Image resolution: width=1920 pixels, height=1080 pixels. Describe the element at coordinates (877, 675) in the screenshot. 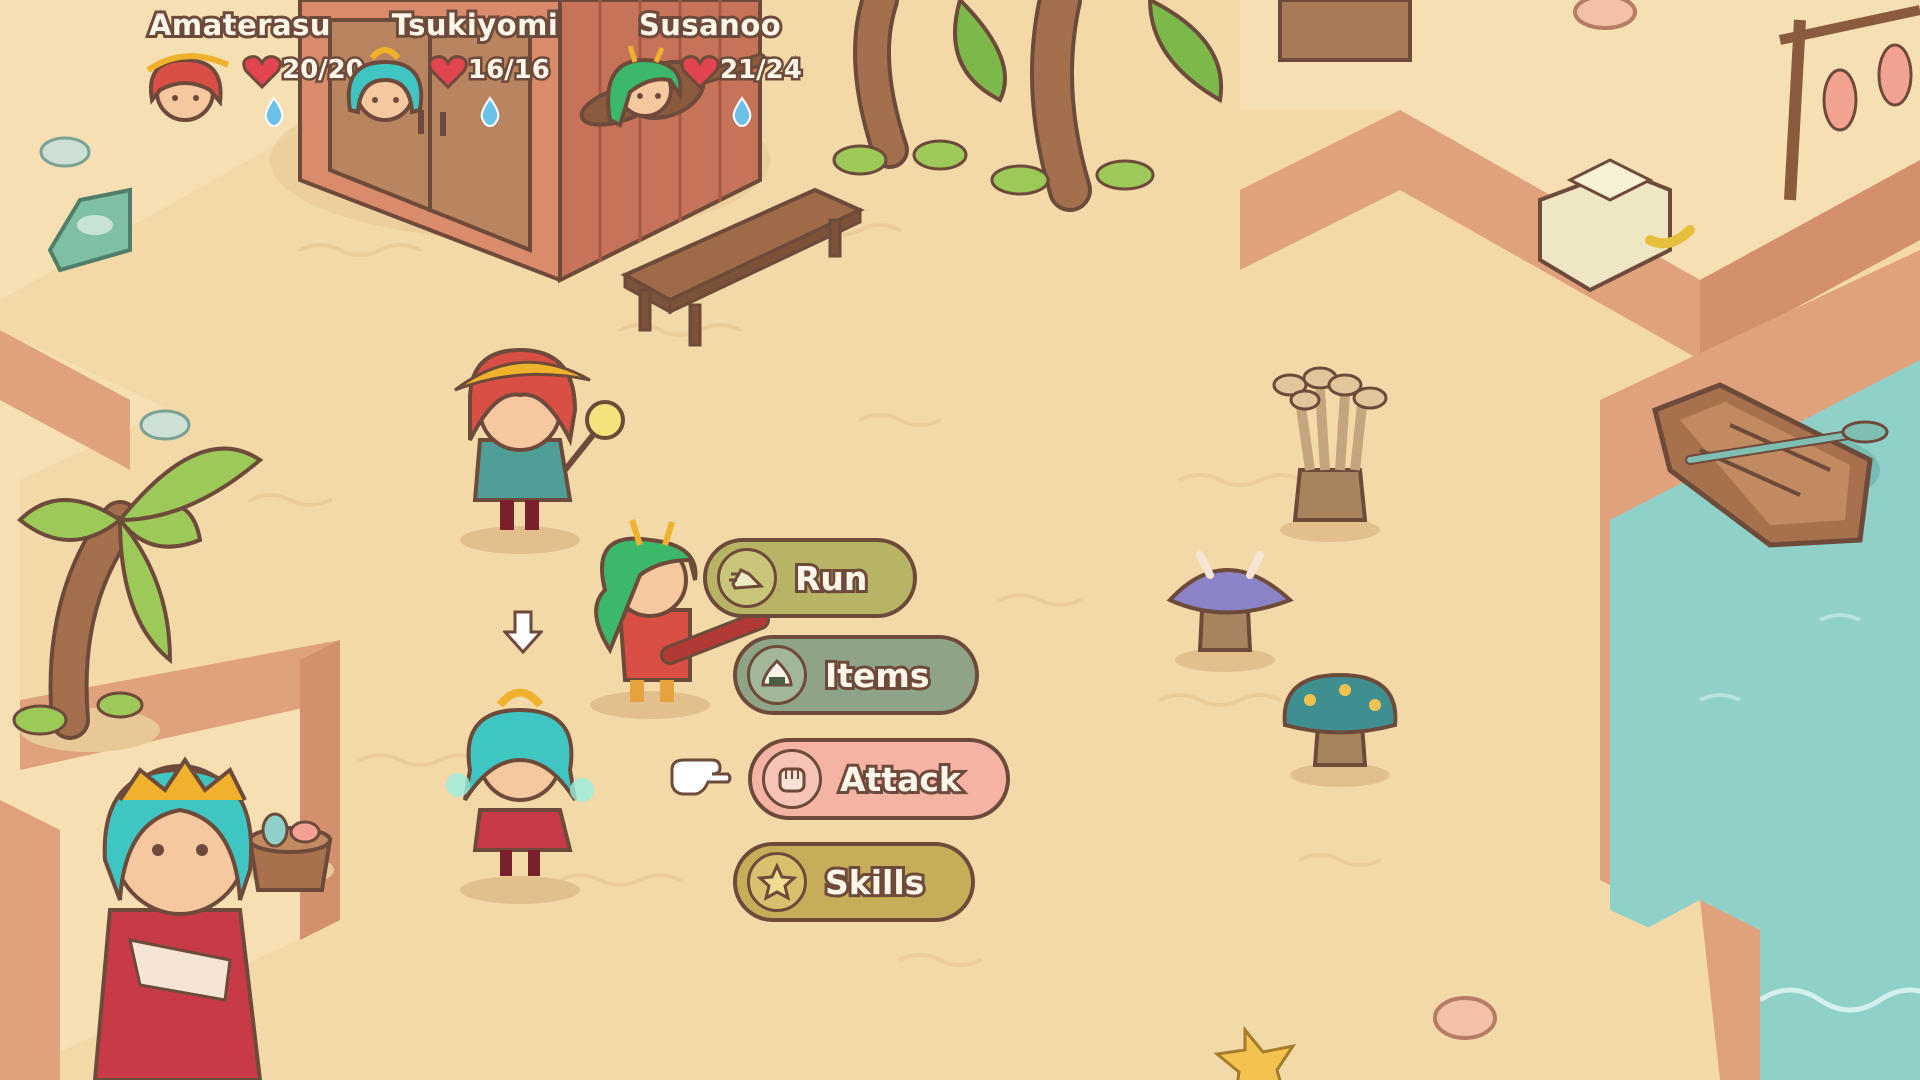

I see `items-label: Items` at that location.